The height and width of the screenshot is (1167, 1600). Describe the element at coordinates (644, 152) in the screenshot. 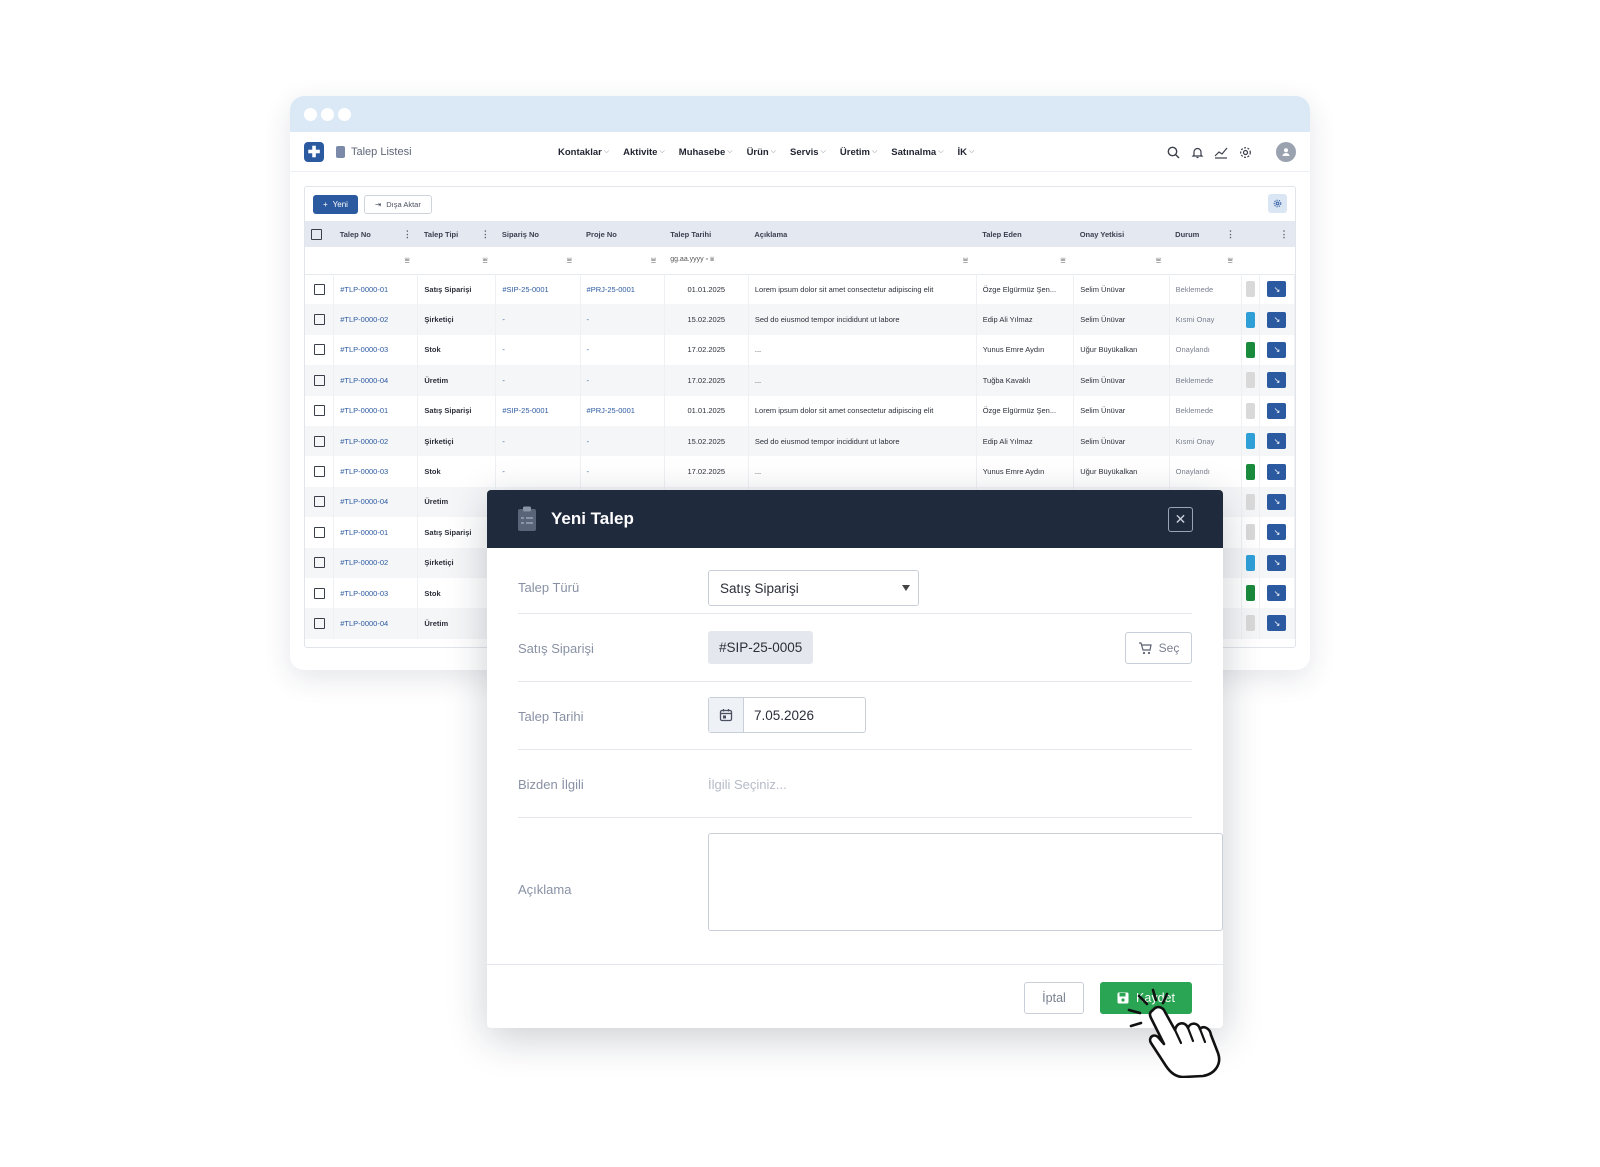

I see `nav-item: Aktivite ⌵` at that location.